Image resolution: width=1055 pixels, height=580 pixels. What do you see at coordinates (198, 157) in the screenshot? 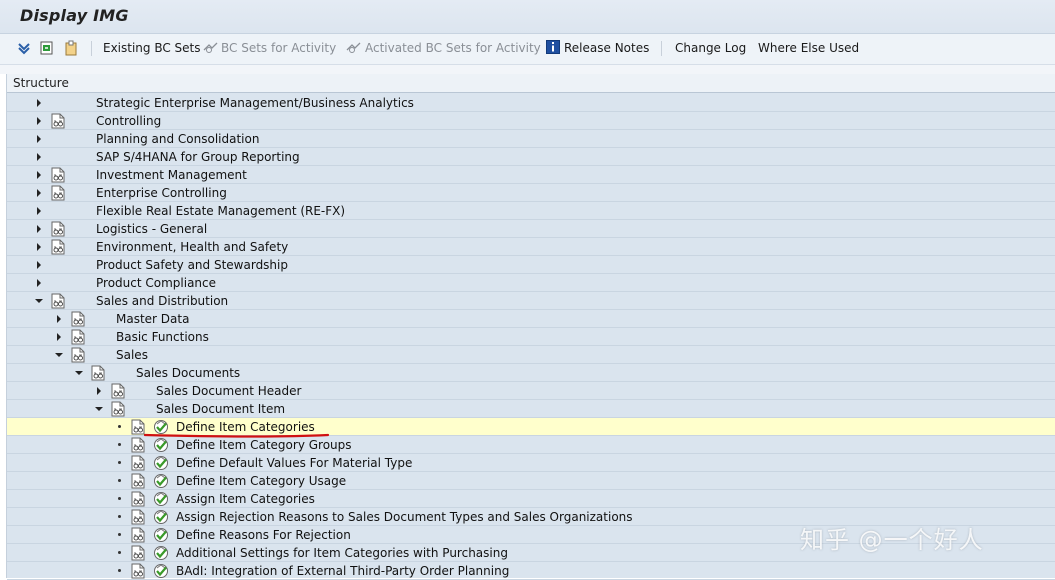
I see `tree-node-label: SAP S/4HANA for Group Reporting` at bounding box center [198, 157].